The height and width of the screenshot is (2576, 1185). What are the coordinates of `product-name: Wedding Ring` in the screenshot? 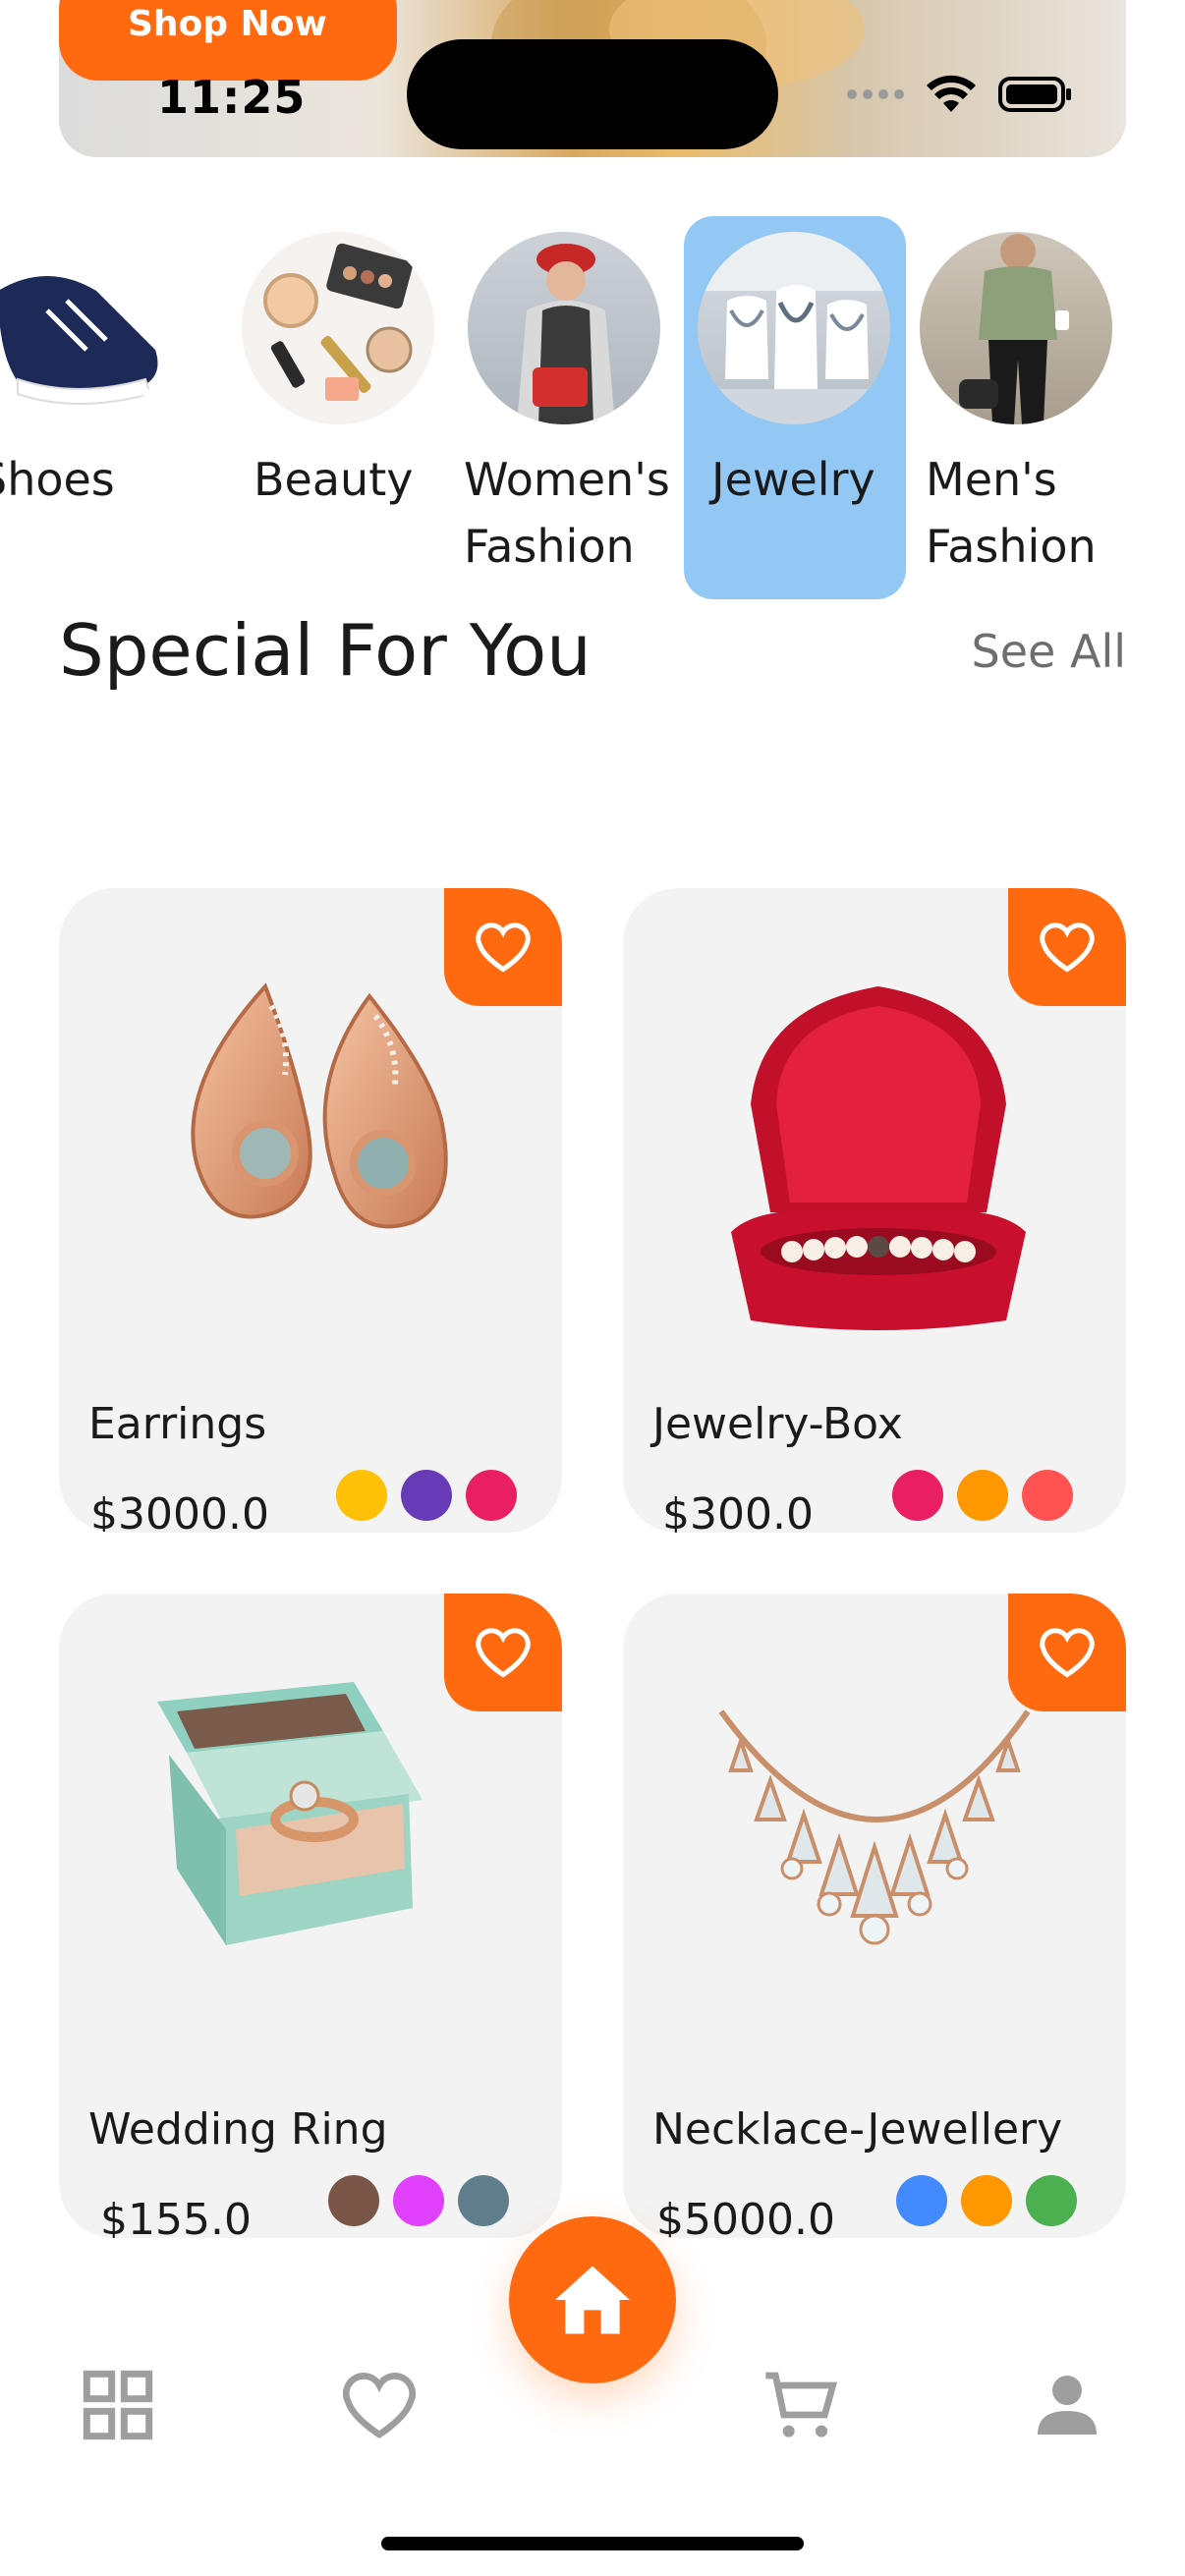 It's located at (238, 2129).